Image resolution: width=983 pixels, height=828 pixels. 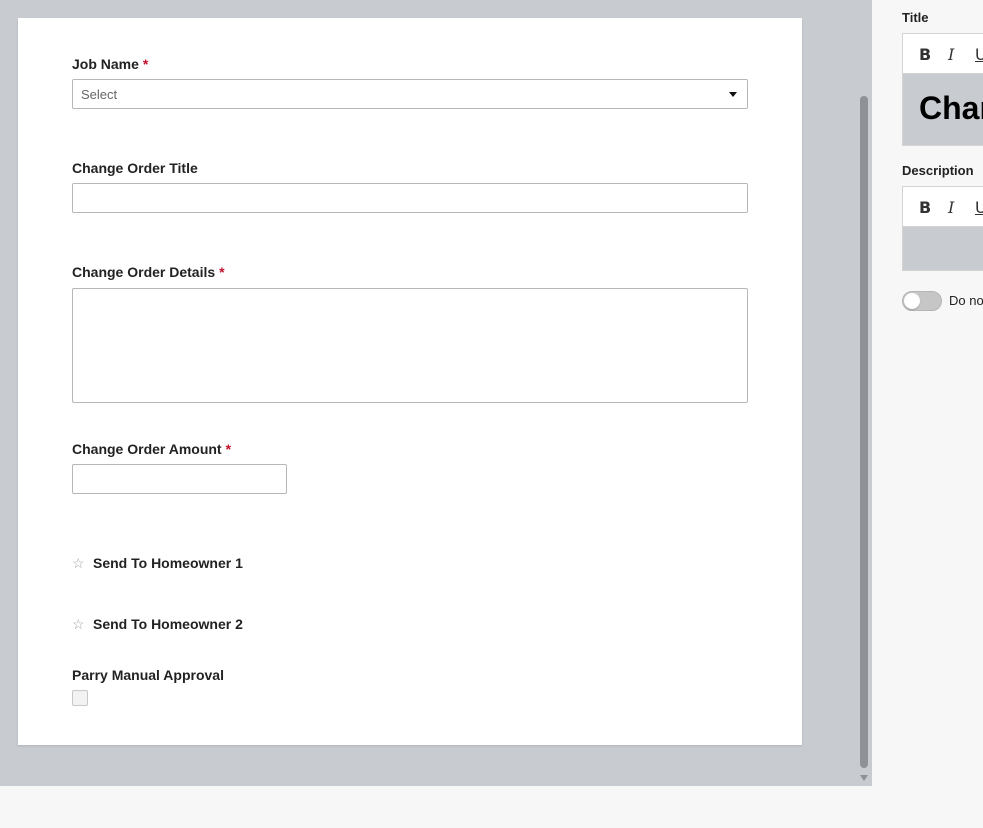 What do you see at coordinates (144, 272) in the screenshot?
I see `change-order-details-label-text: Change Order Details` at bounding box center [144, 272].